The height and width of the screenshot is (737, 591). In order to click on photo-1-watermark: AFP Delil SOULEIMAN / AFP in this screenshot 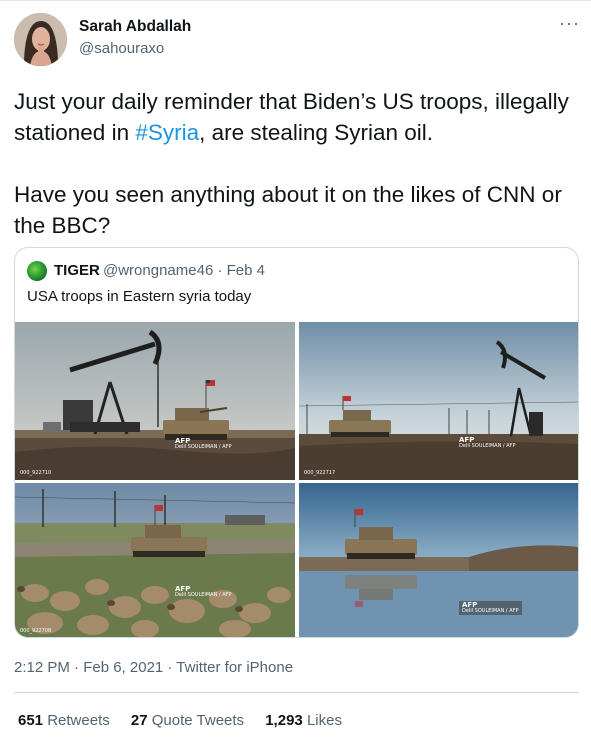, I will do `click(203, 444)`.